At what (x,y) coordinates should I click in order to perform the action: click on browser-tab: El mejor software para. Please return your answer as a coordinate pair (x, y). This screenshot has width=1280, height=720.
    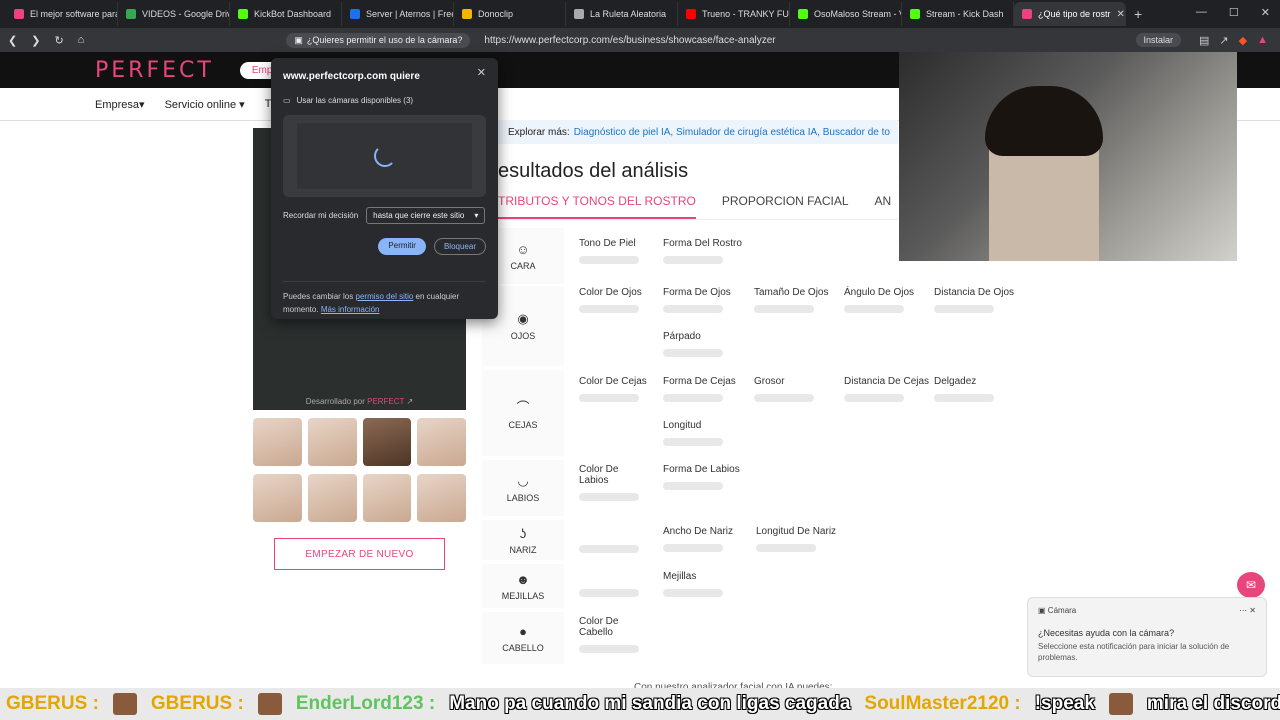
    Looking at the image, I should click on (62, 14).